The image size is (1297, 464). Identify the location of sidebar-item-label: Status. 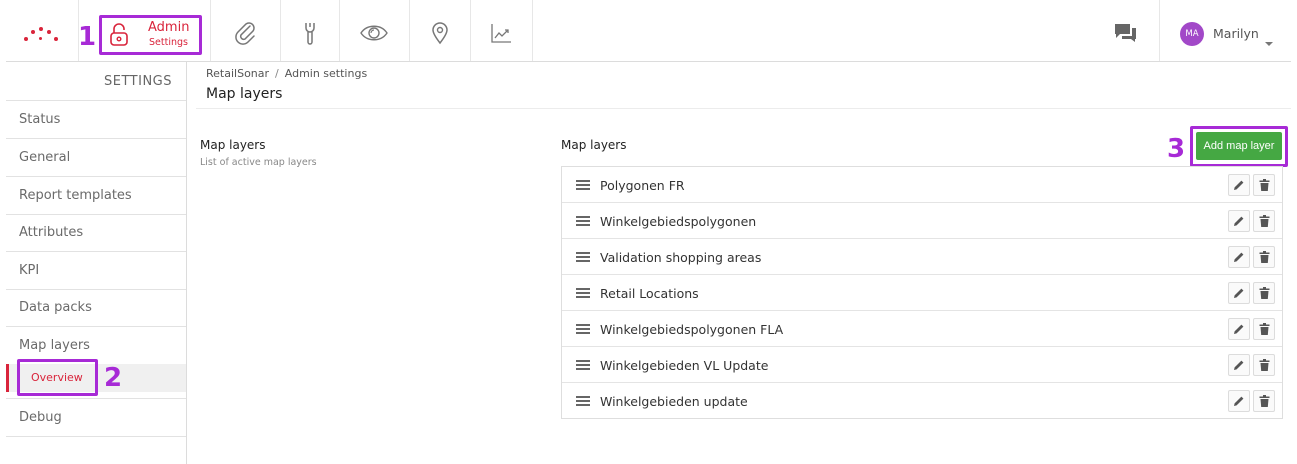
(40, 119).